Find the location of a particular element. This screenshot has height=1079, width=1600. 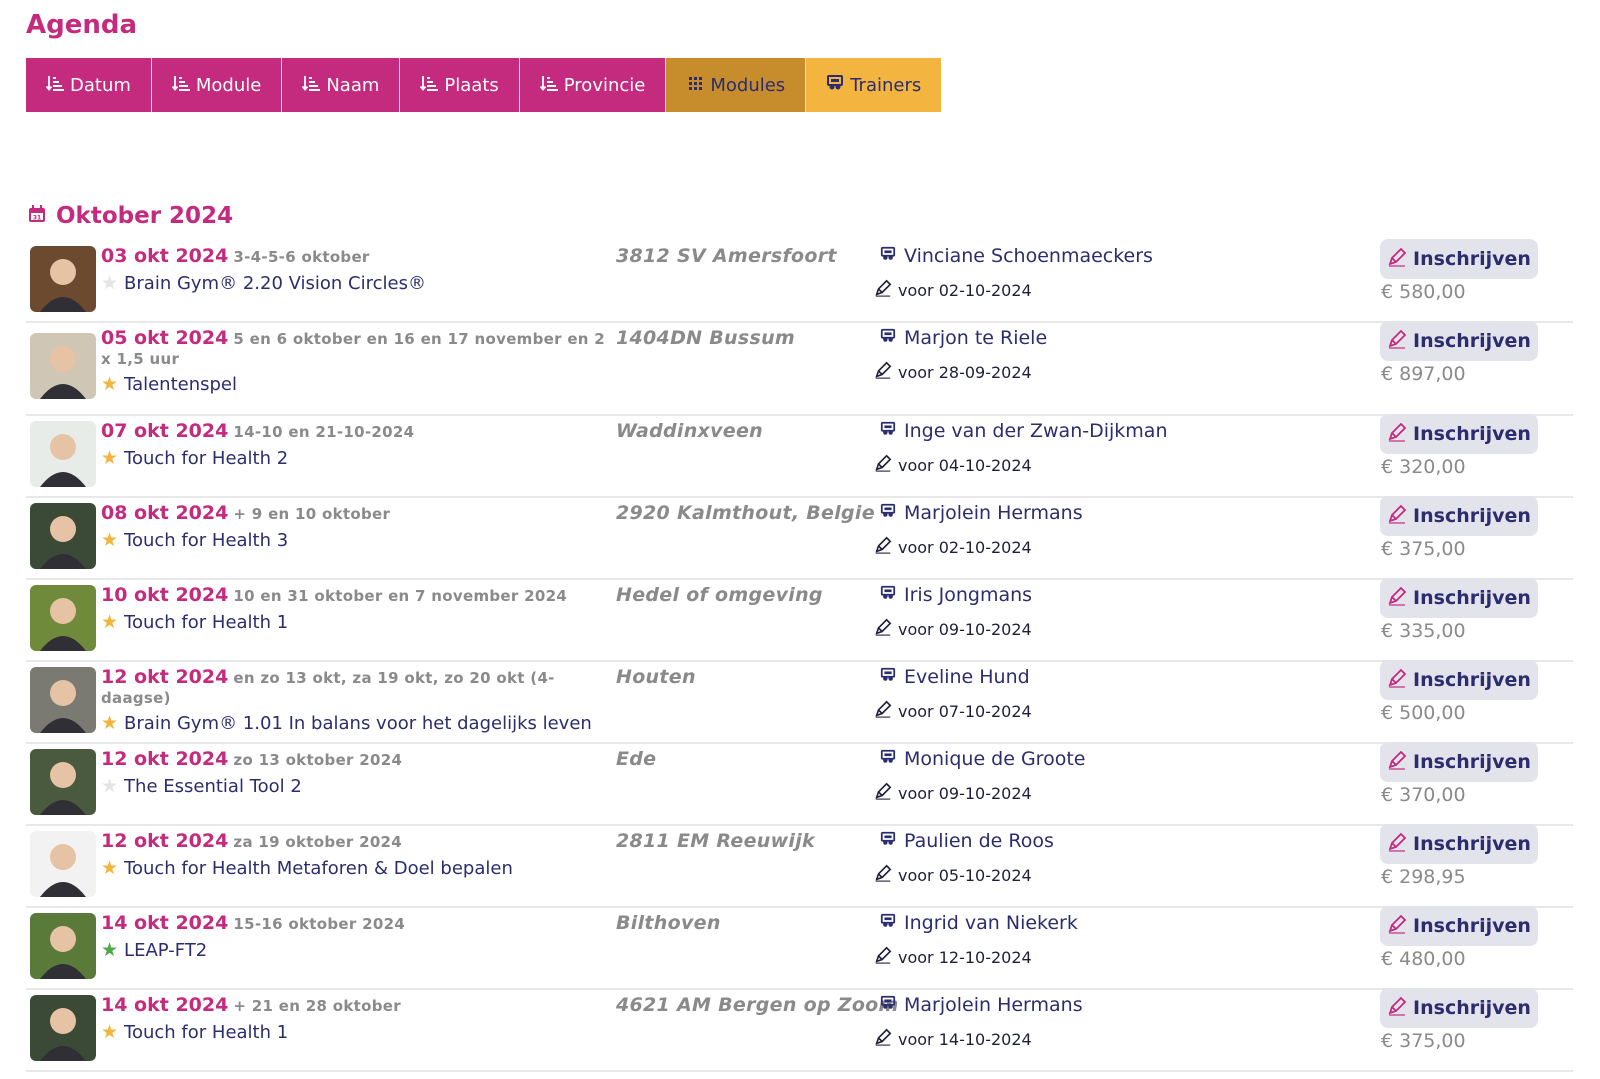

event-place: Ede is located at coordinates (636, 759).